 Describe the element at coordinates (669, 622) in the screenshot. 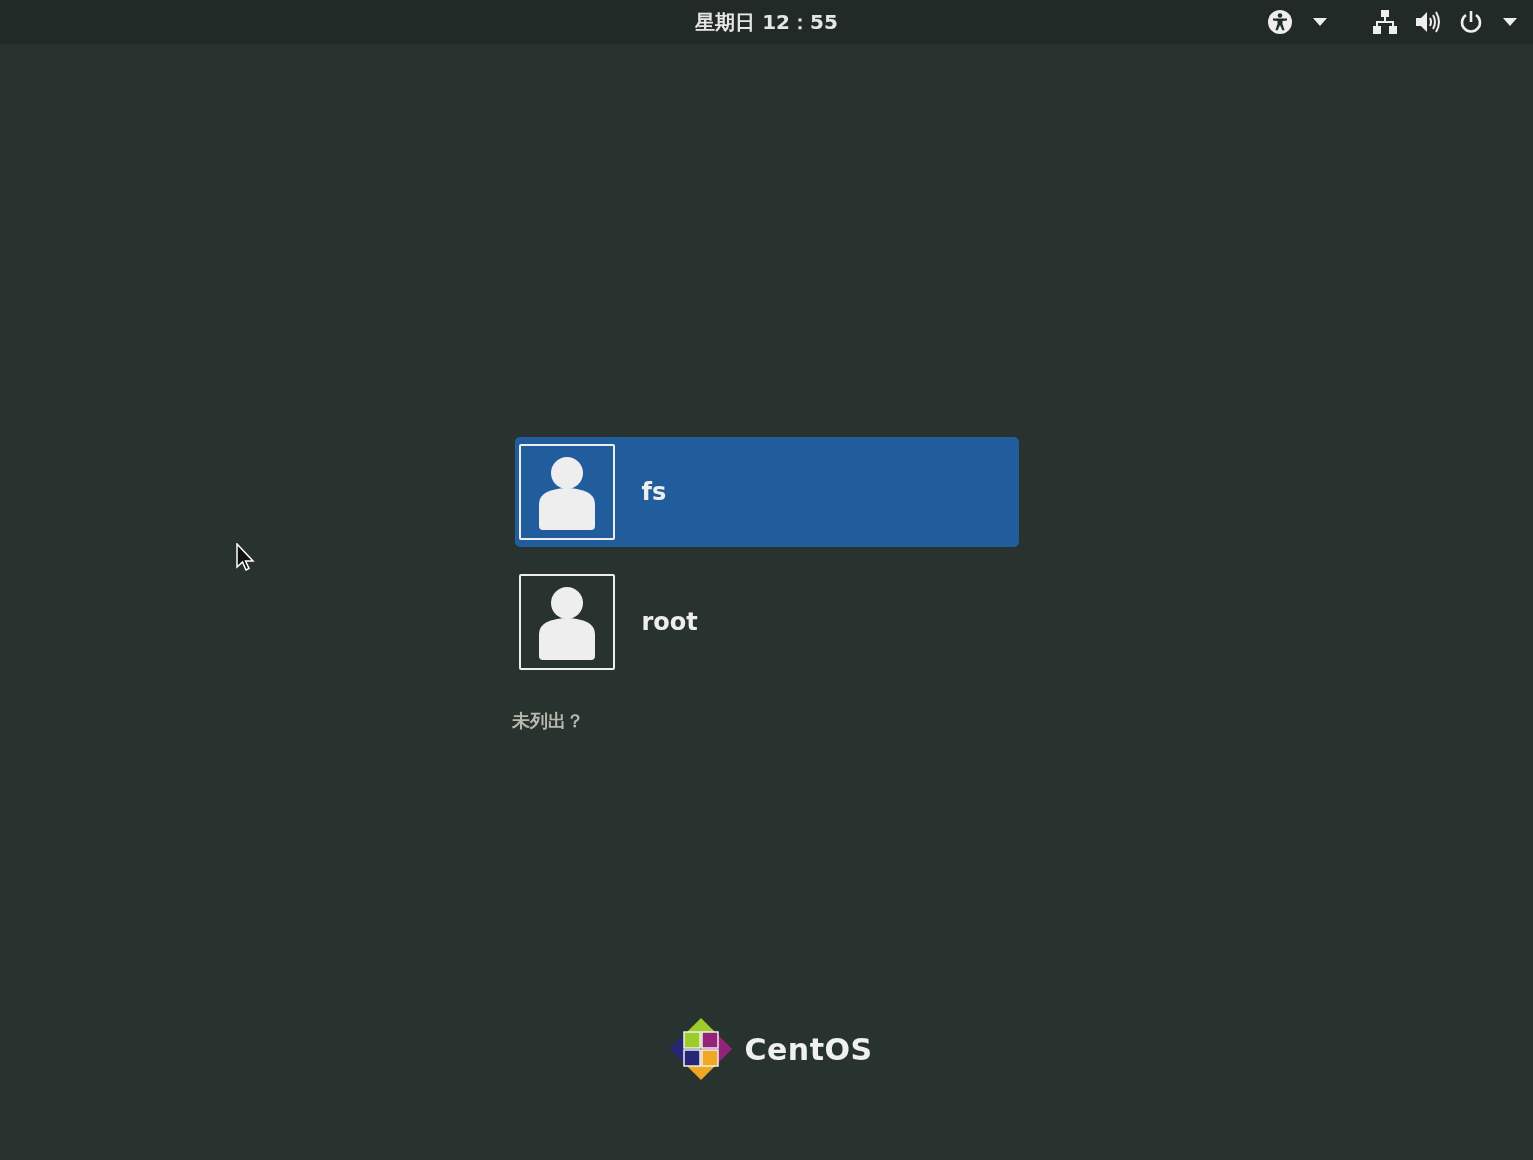

I see `user-name: root` at that location.